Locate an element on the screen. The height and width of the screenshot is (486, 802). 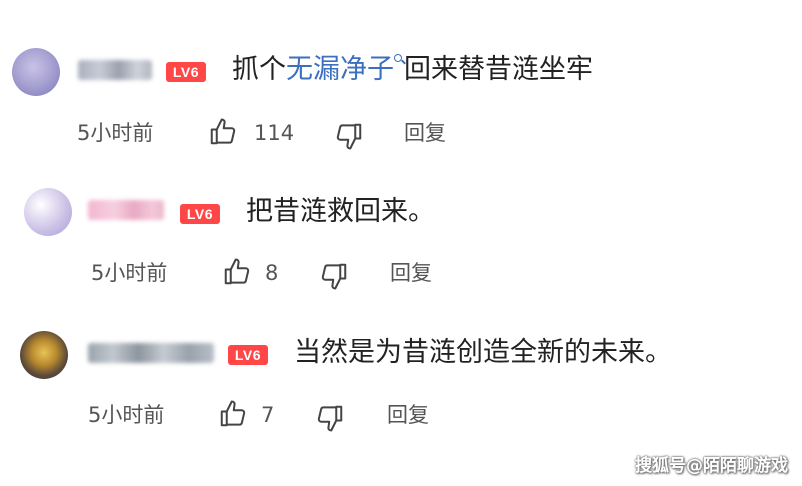
thumbs-down-icon is located at coordinates (330, 418).